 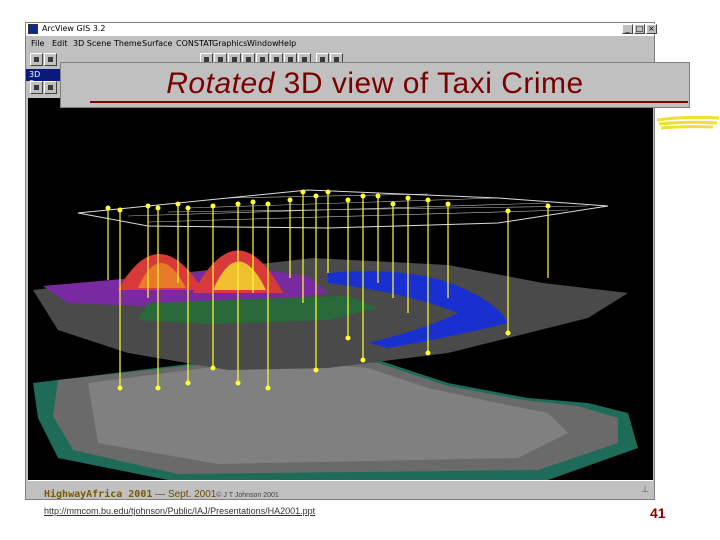 I want to click on crime-points-layer, so click(x=358, y=208).